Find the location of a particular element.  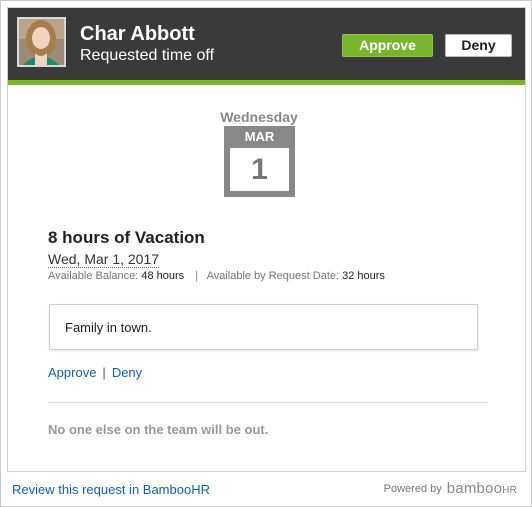

approve-button: Approve is located at coordinates (387, 45).